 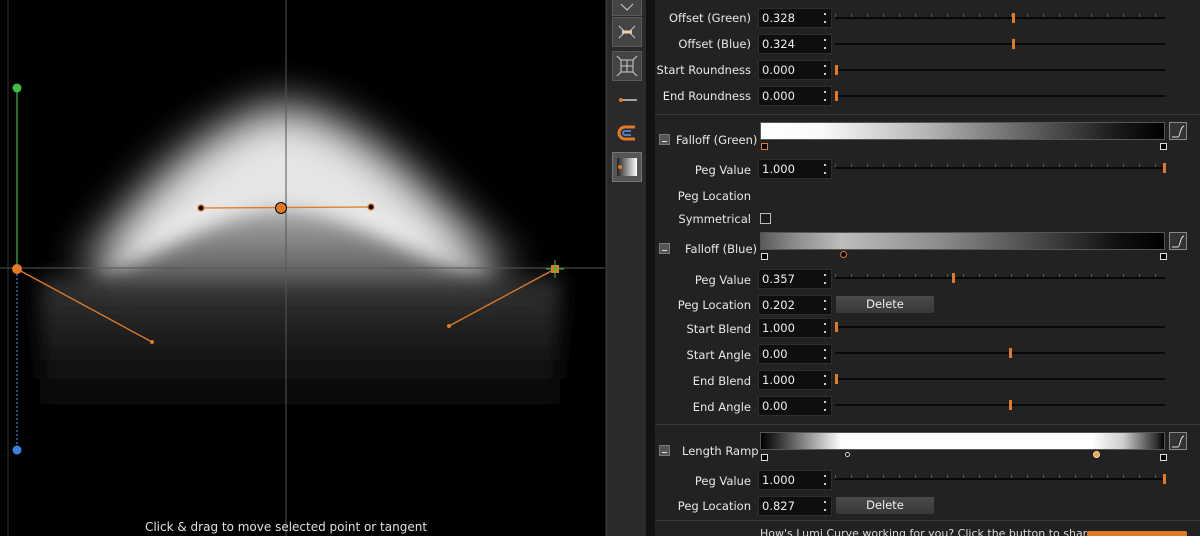 I want to click on end-blend-field: 1.000, so click(x=795, y=380).